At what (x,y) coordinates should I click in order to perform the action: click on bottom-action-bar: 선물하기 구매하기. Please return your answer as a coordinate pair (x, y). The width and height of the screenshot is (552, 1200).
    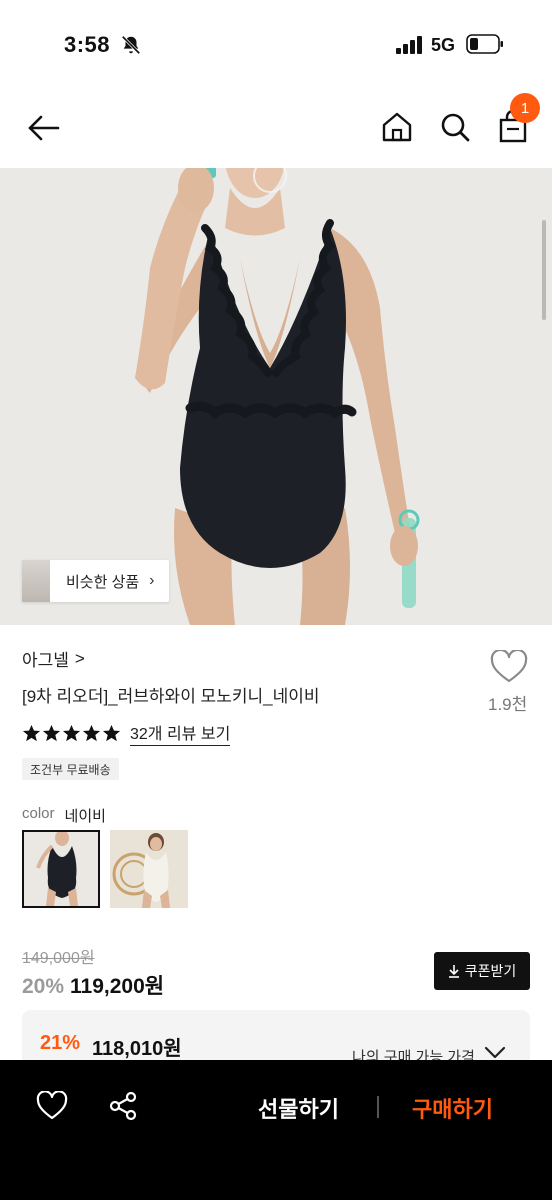
    Looking at the image, I should click on (276, 1130).